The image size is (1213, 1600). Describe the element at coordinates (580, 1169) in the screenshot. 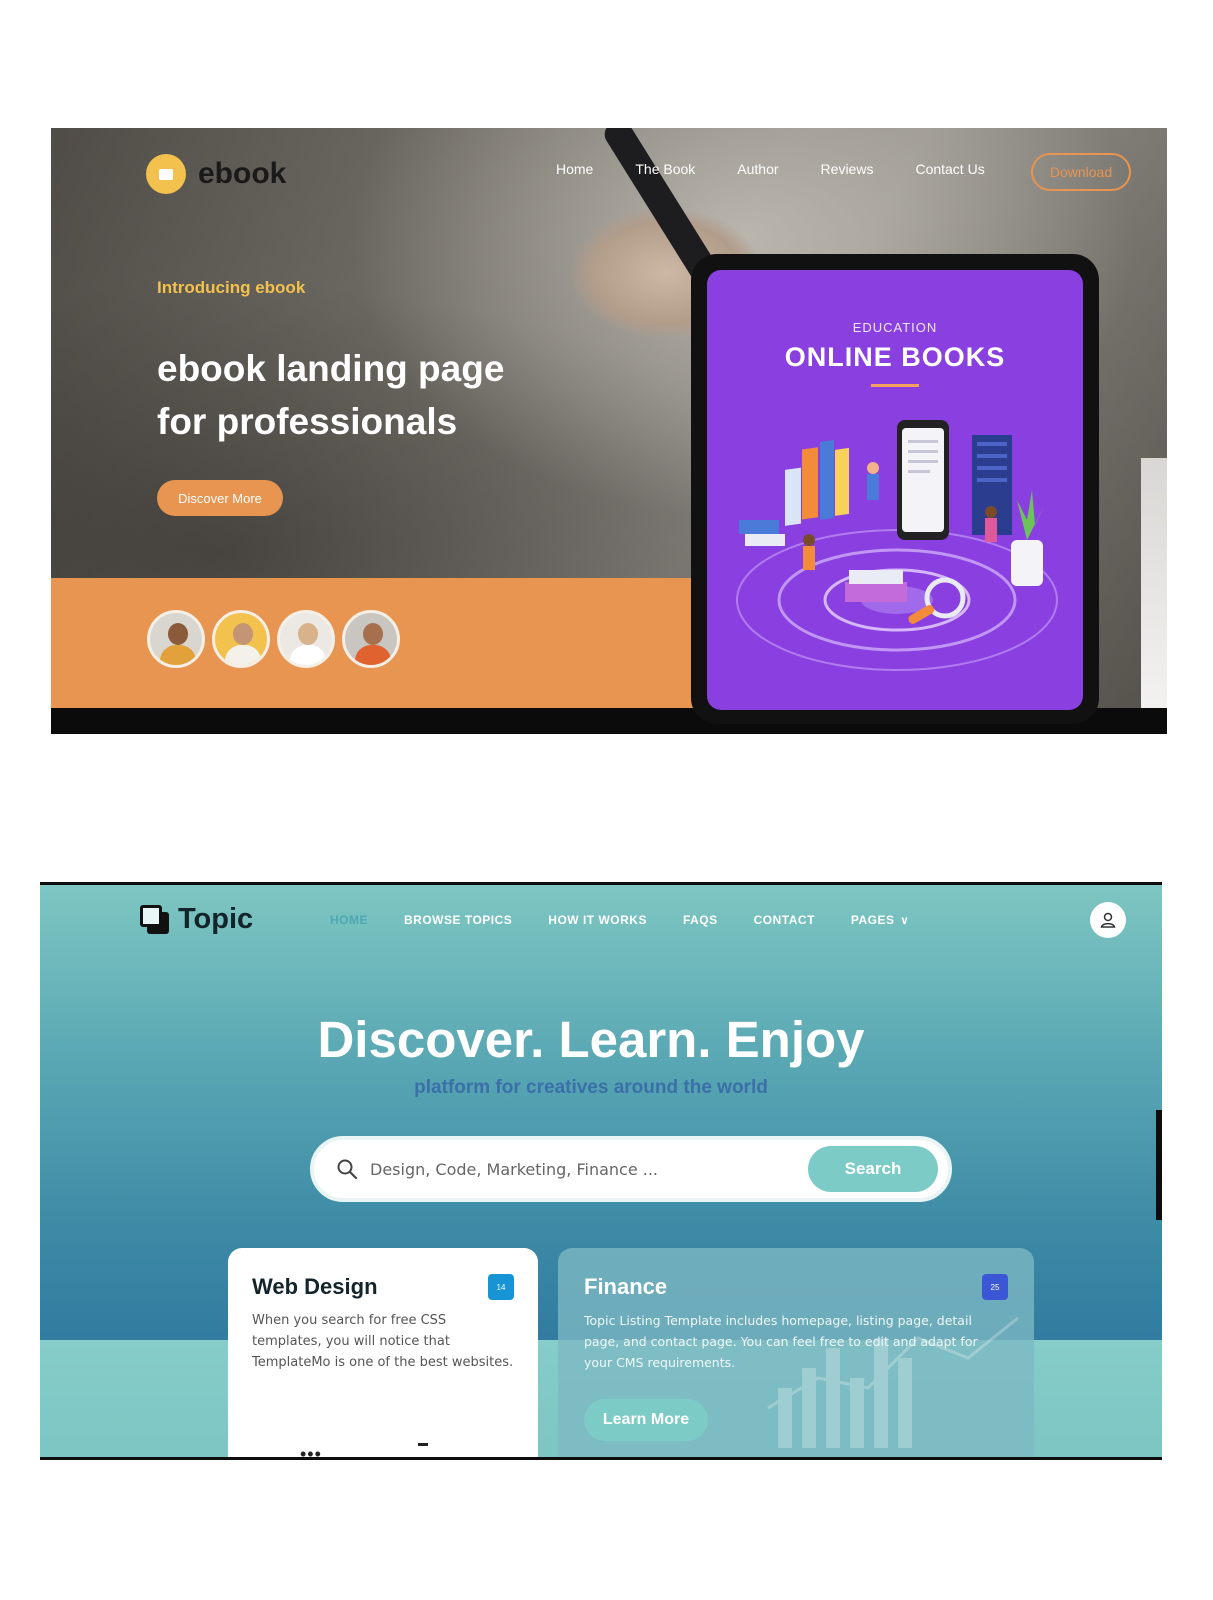

I see `search-input` at that location.